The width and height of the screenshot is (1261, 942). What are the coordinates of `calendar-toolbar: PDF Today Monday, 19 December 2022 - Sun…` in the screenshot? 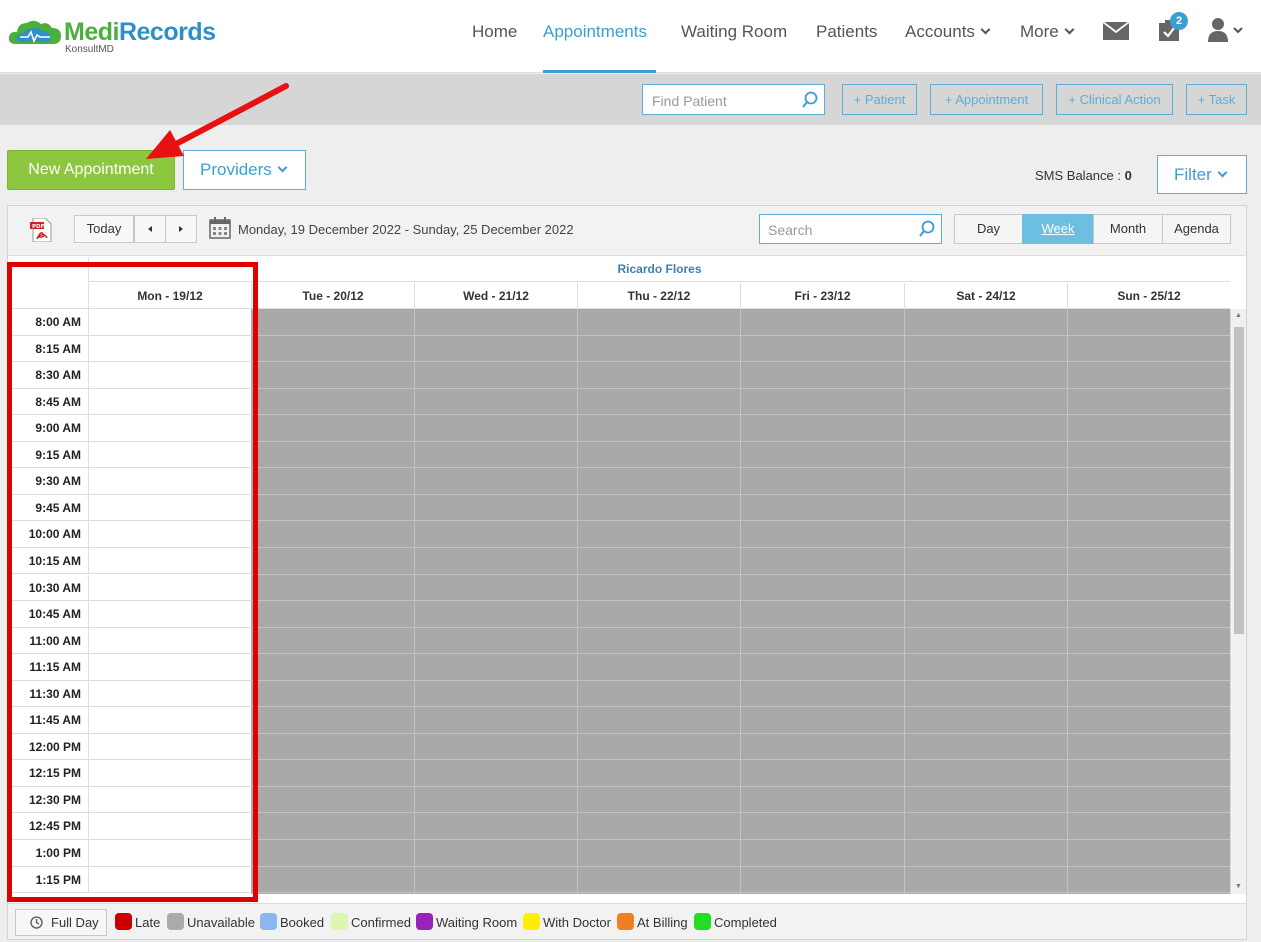 It's located at (627, 231).